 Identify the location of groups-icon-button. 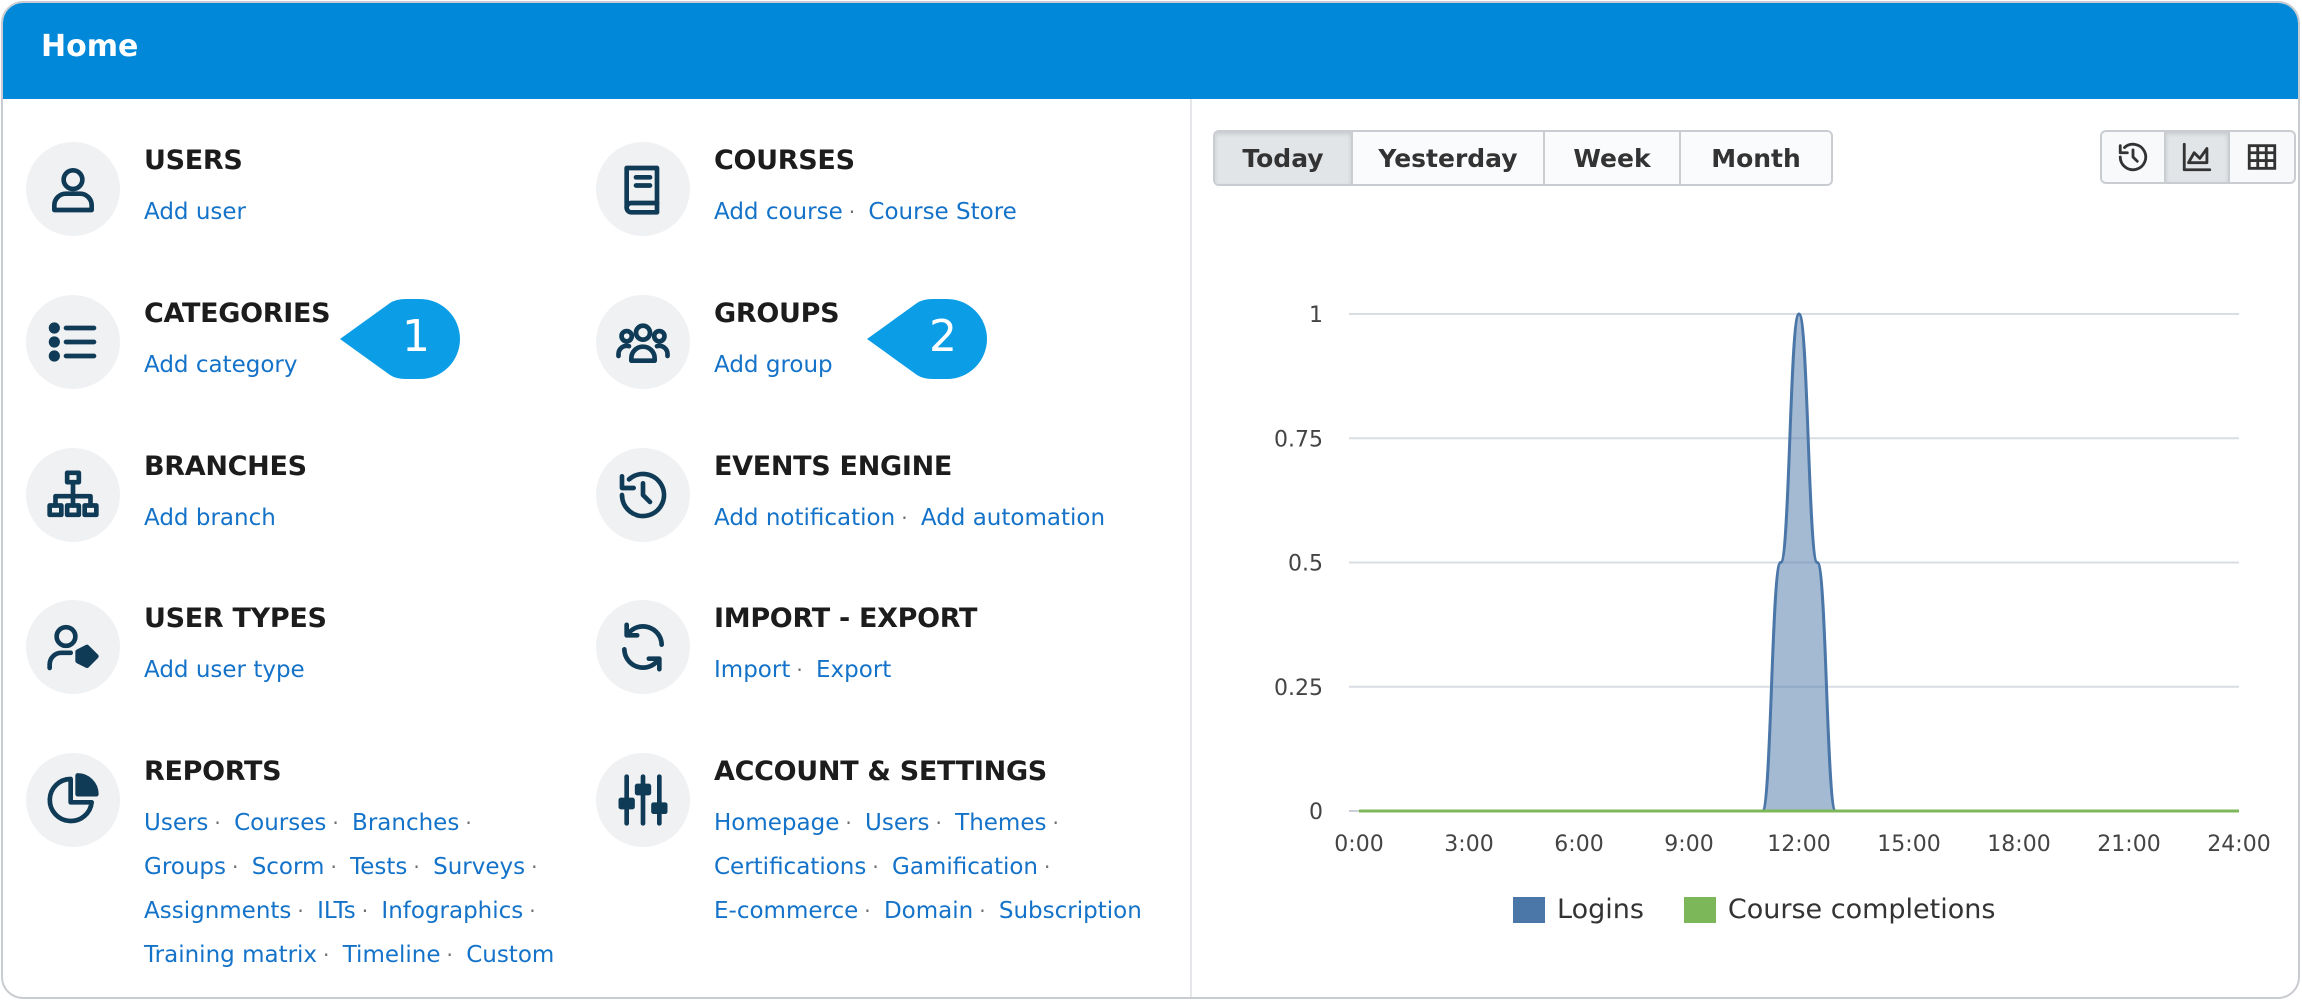
(643, 342).